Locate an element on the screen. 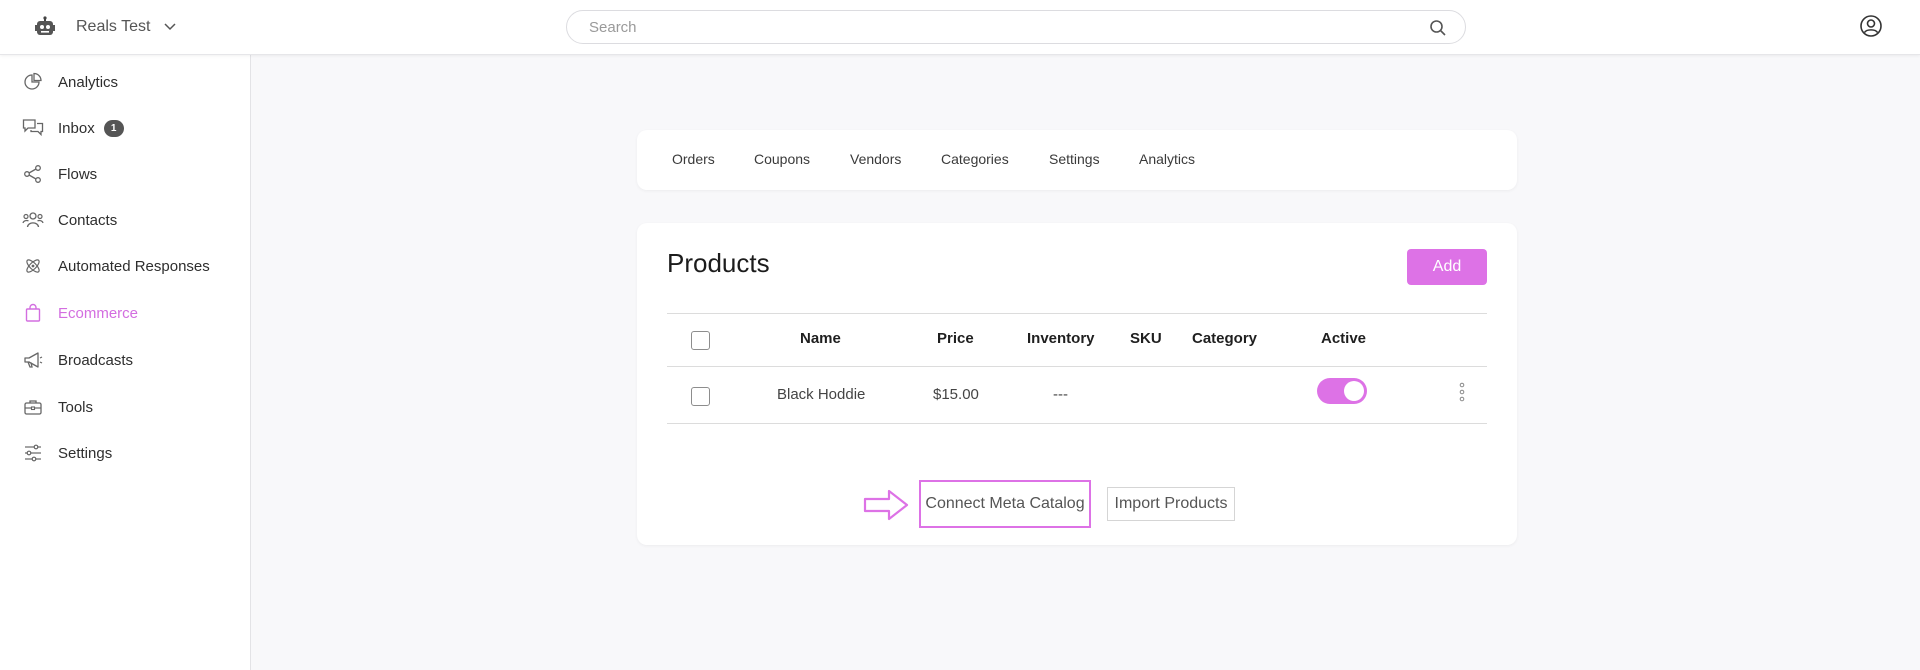 The width and height of the screenshot is (1920, 670). tab-categories: Categories is located at coordinates (975, 159).